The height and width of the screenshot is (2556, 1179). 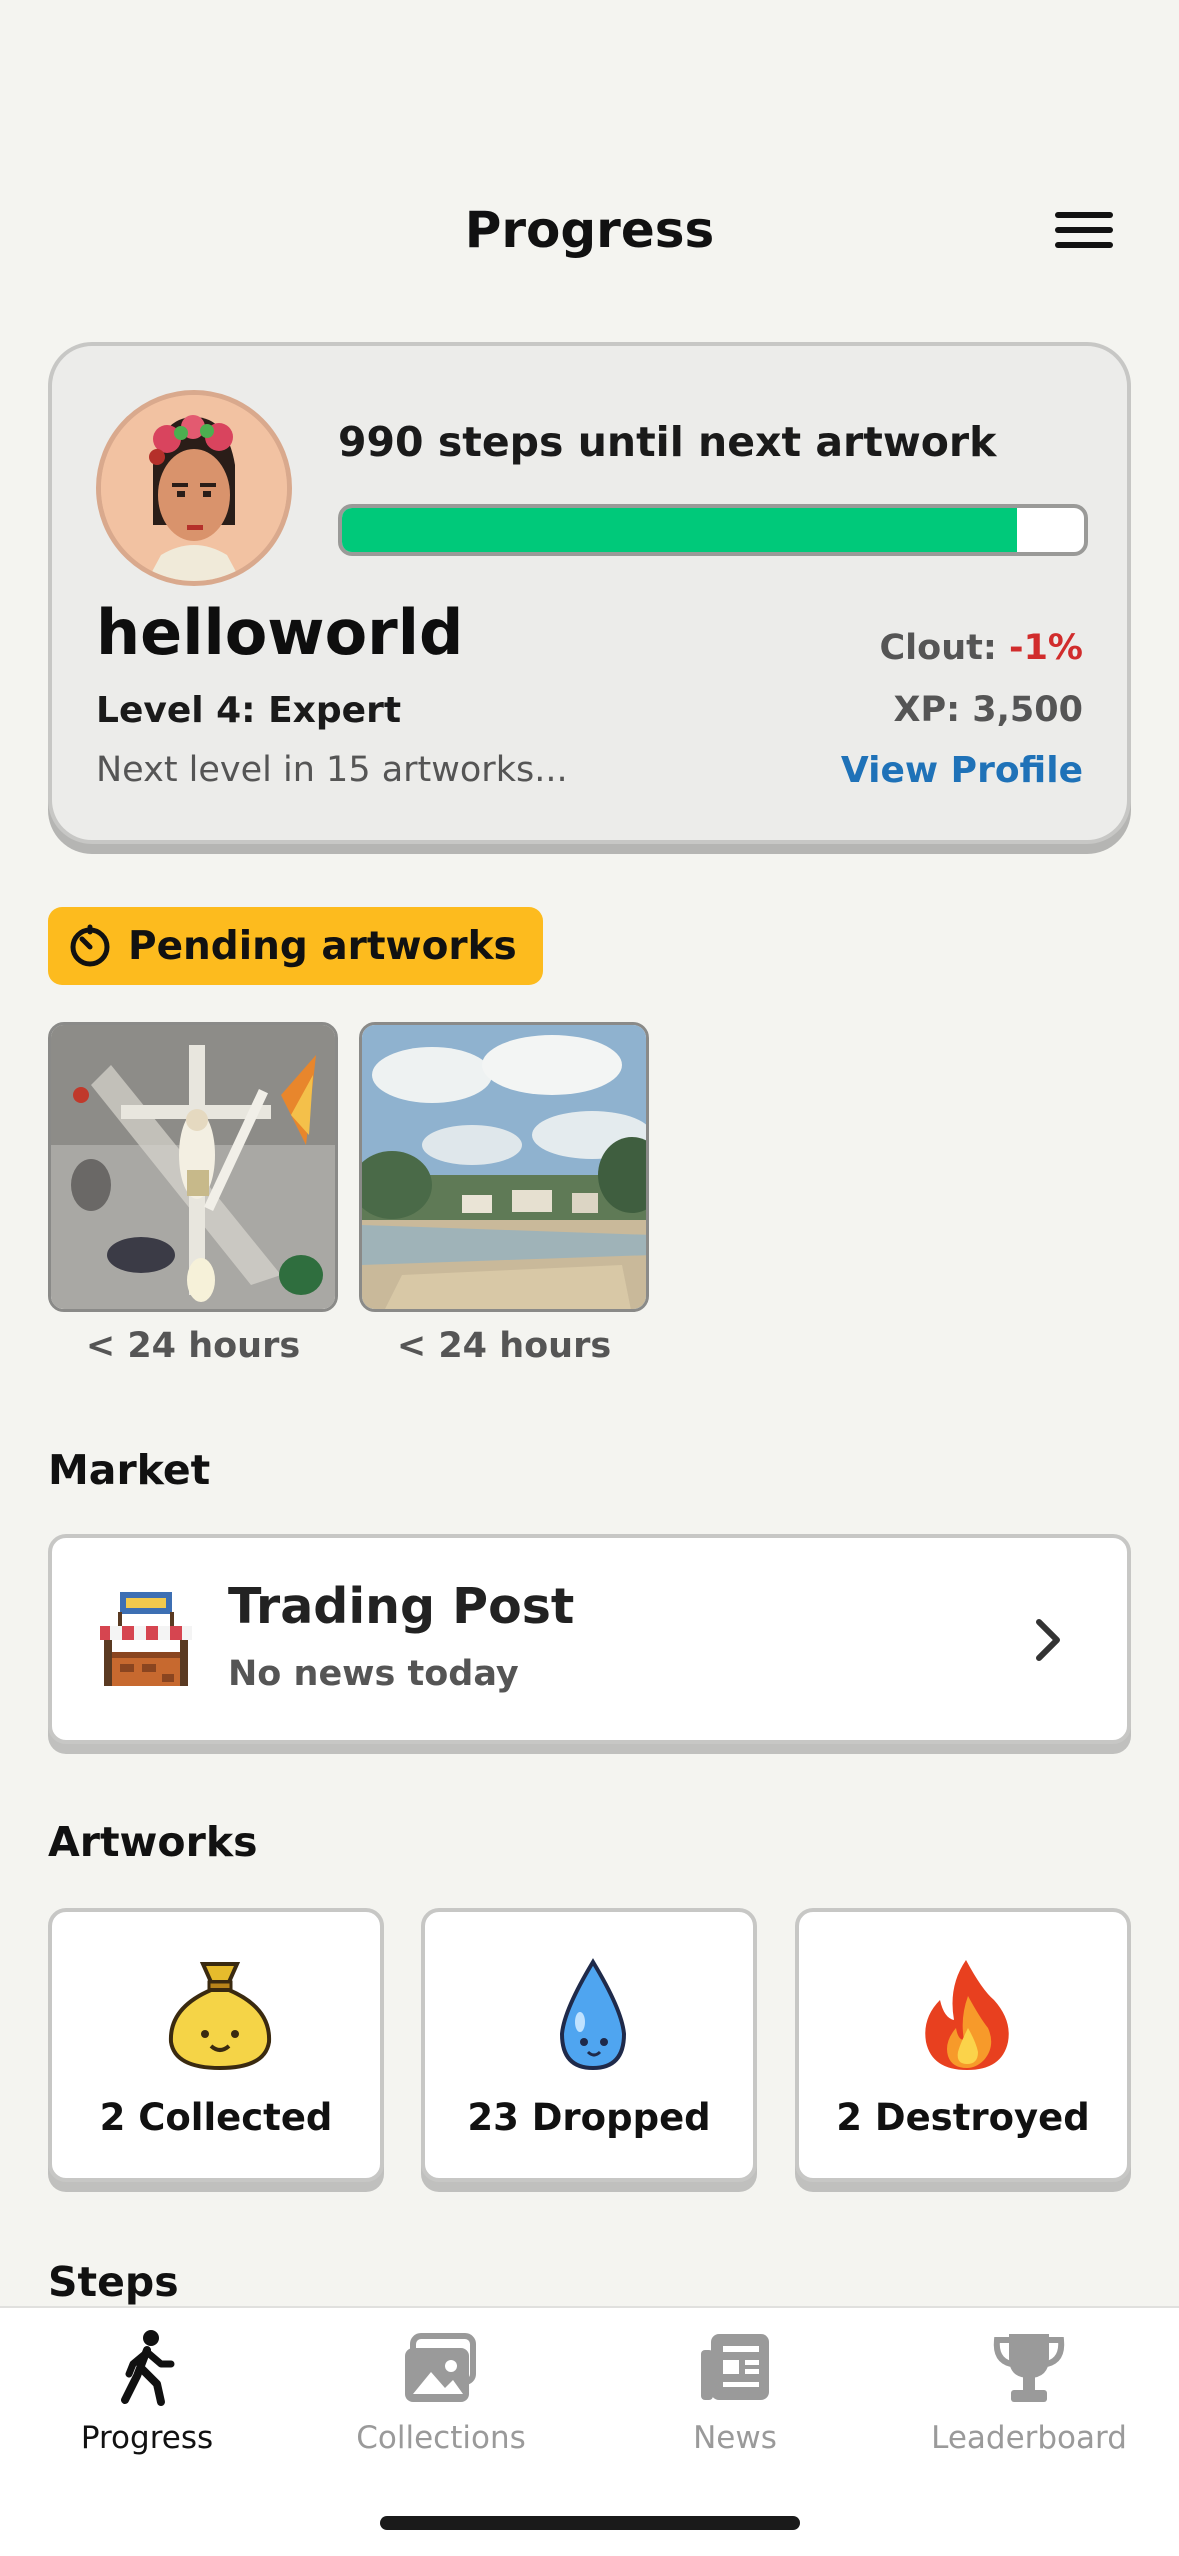 I want to click on username: helloworld, so click(x=280, y=632).